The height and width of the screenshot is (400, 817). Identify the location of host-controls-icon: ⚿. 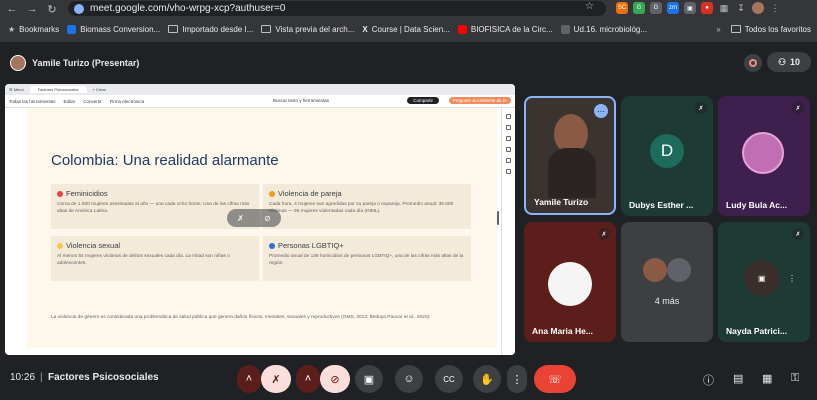
(795, 378).